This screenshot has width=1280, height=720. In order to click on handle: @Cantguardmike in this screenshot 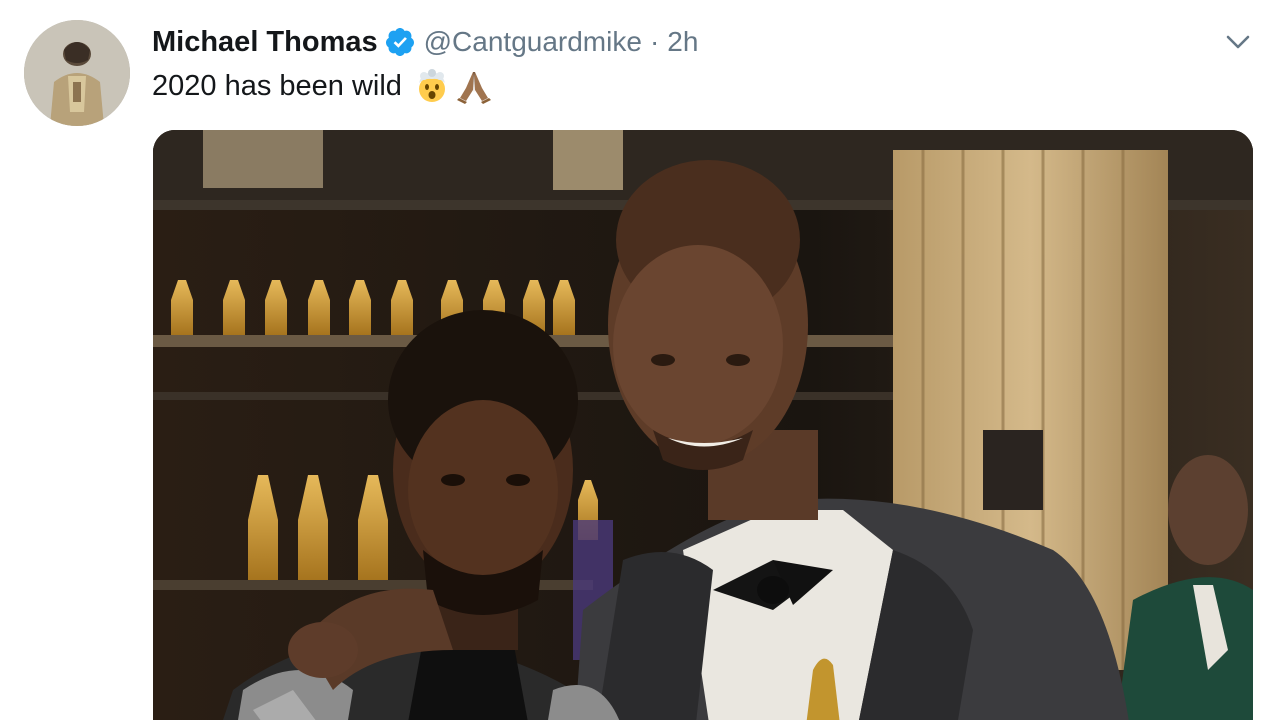, I will do `click(533, 42)`.